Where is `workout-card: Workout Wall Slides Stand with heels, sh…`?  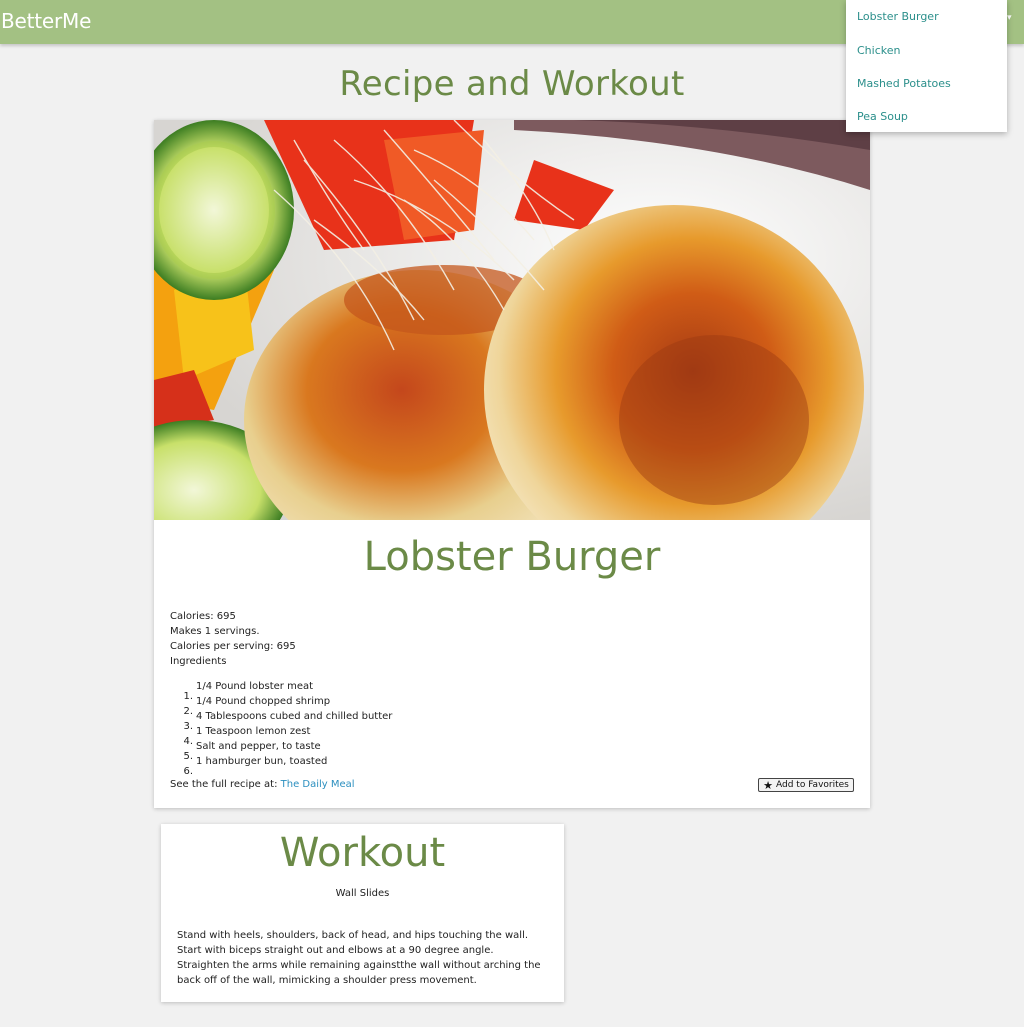
workout-card: Workout Wall Slides Stand with heels, sh… is located at coordinates (362, 913).